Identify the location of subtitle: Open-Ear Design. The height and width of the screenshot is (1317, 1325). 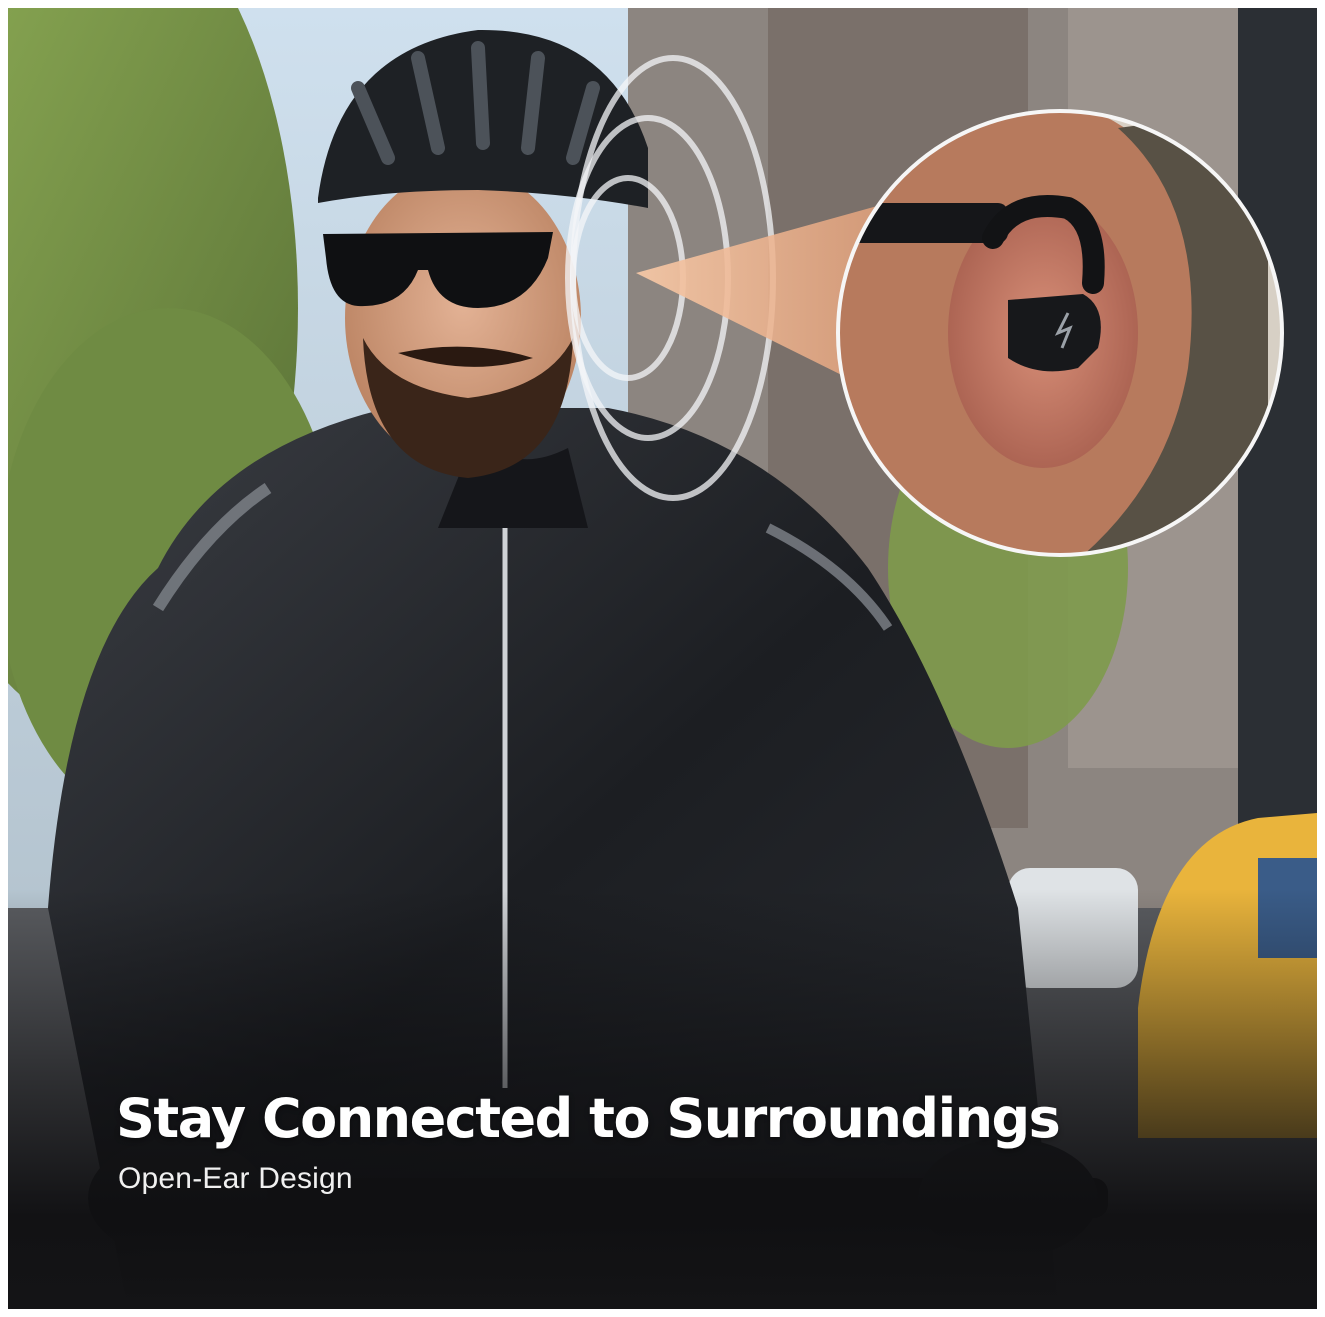
(235, 1179).